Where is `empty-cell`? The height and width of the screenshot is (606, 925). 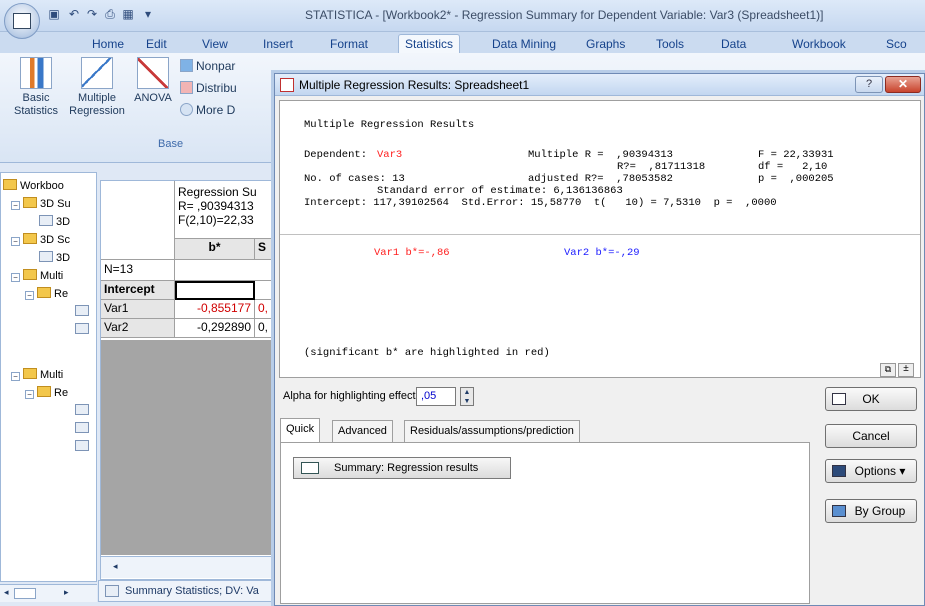
empty-cell is located at coordinates (228, 270).